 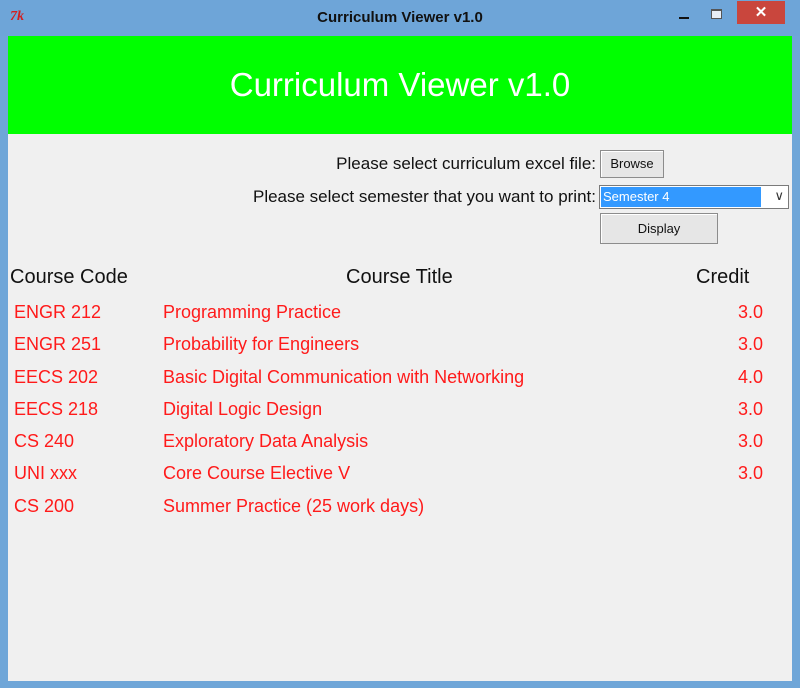 What do you see at coordinates (400, 350) in the screenshot?
I see `course-row: ENGR 251 Probability for Engineers 3.0` at bounding box center [400, 350].